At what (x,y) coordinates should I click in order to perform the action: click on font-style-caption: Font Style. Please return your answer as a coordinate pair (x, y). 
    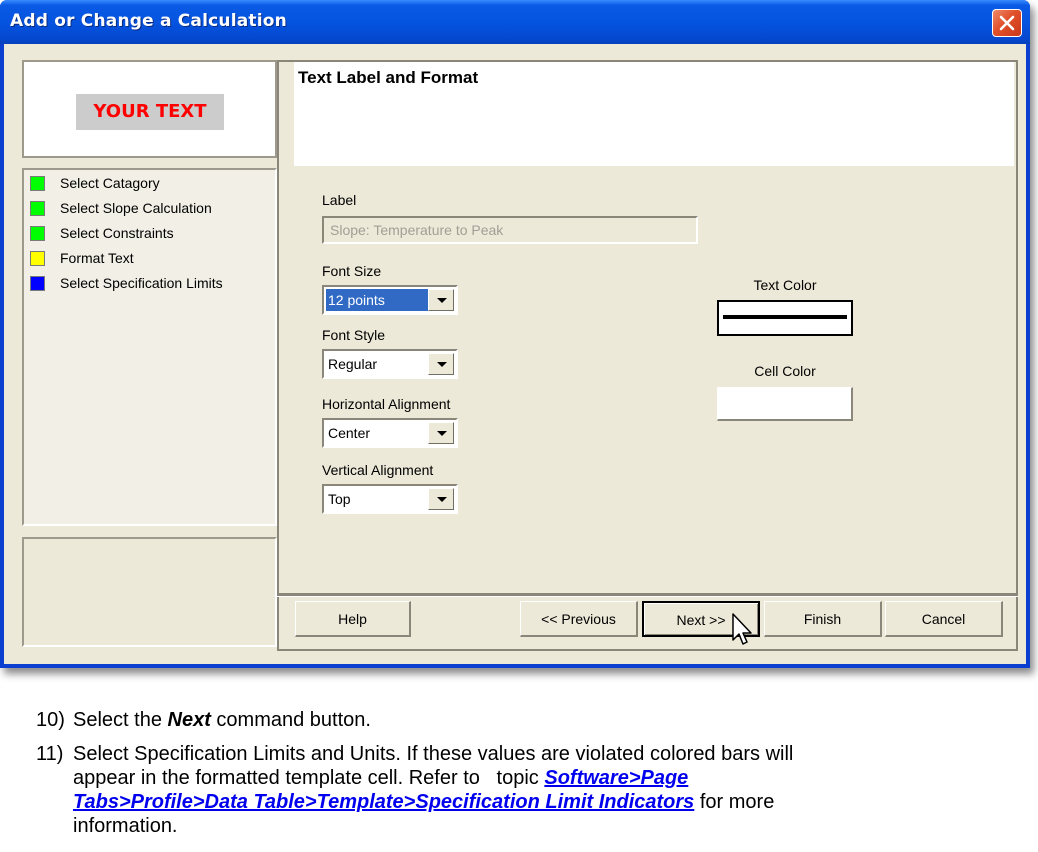
    Looking at the image, I should click on (354, 335).